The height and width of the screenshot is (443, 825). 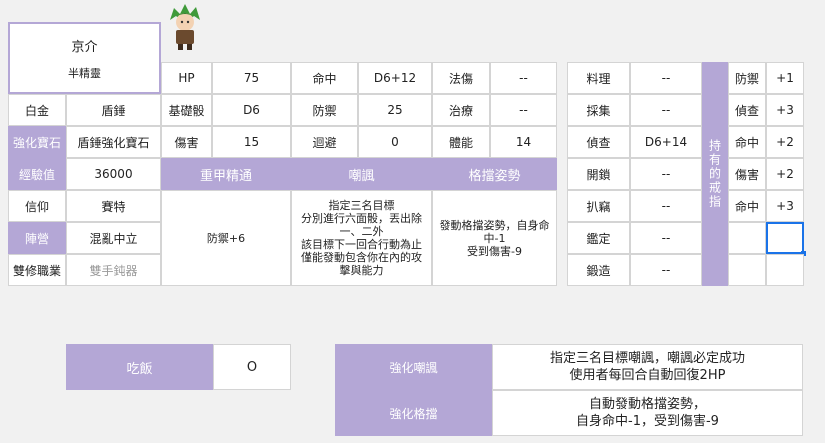 What do you see at coordinates (226, 174) in the screenshot?
I see `ability-header: 重甲精通` at bounding box center [226, 174].